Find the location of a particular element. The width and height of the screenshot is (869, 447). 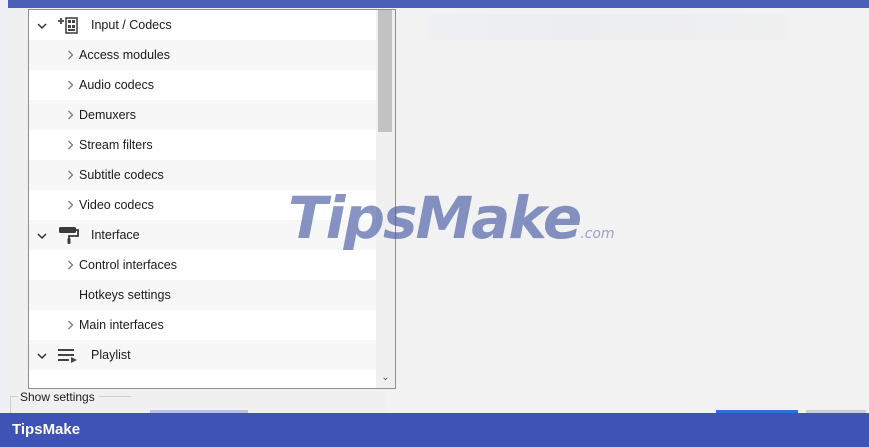

tree-item-label: Subtitle codecs is located at coordinates (121, 175).